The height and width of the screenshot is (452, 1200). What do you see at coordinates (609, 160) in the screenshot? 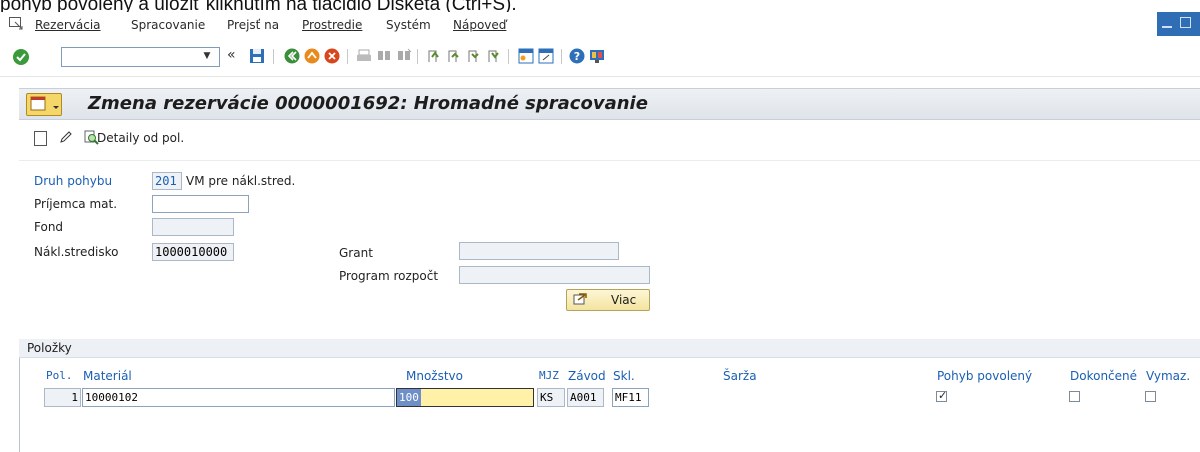
I see `divider` at bounding box center [609, 160].